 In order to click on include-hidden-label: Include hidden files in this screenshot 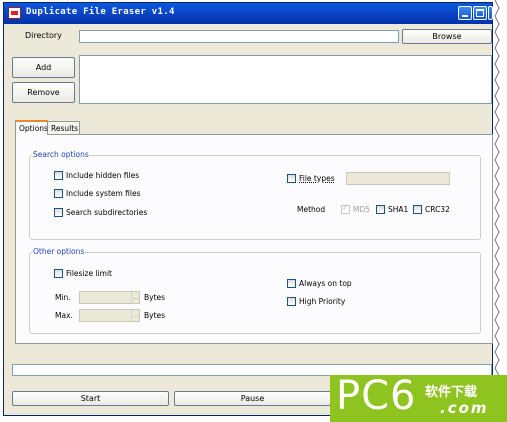, I will do `click(103, 175)`.